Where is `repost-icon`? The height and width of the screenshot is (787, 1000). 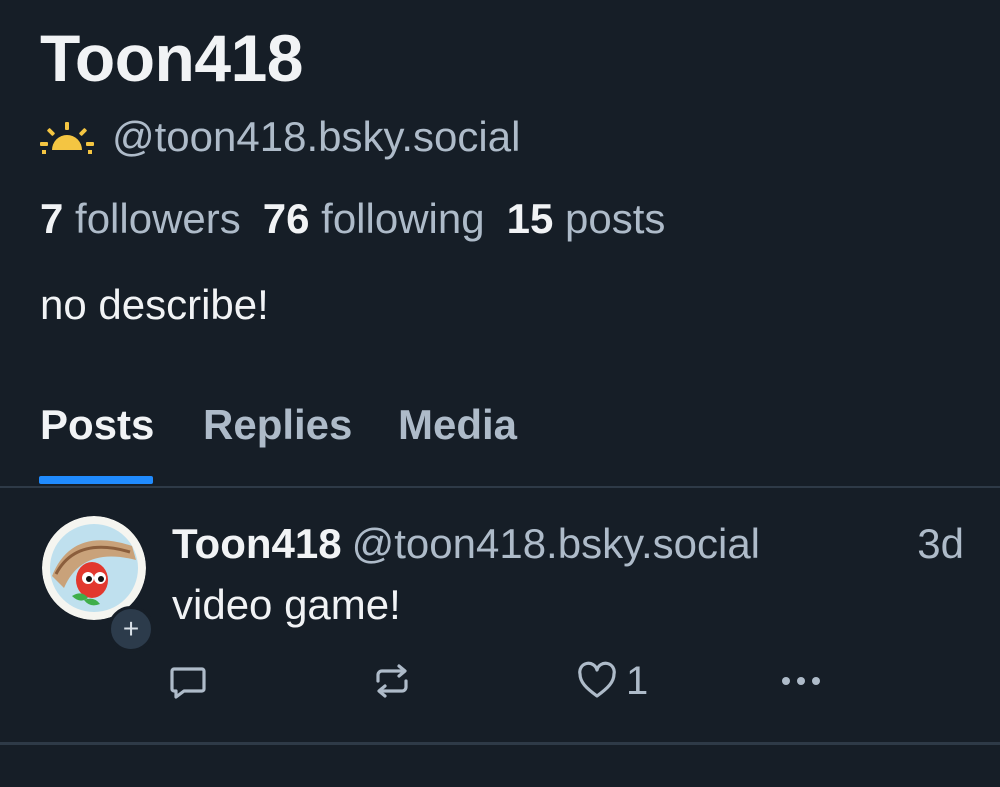 repost-icon is located at coordinates (392, 681).